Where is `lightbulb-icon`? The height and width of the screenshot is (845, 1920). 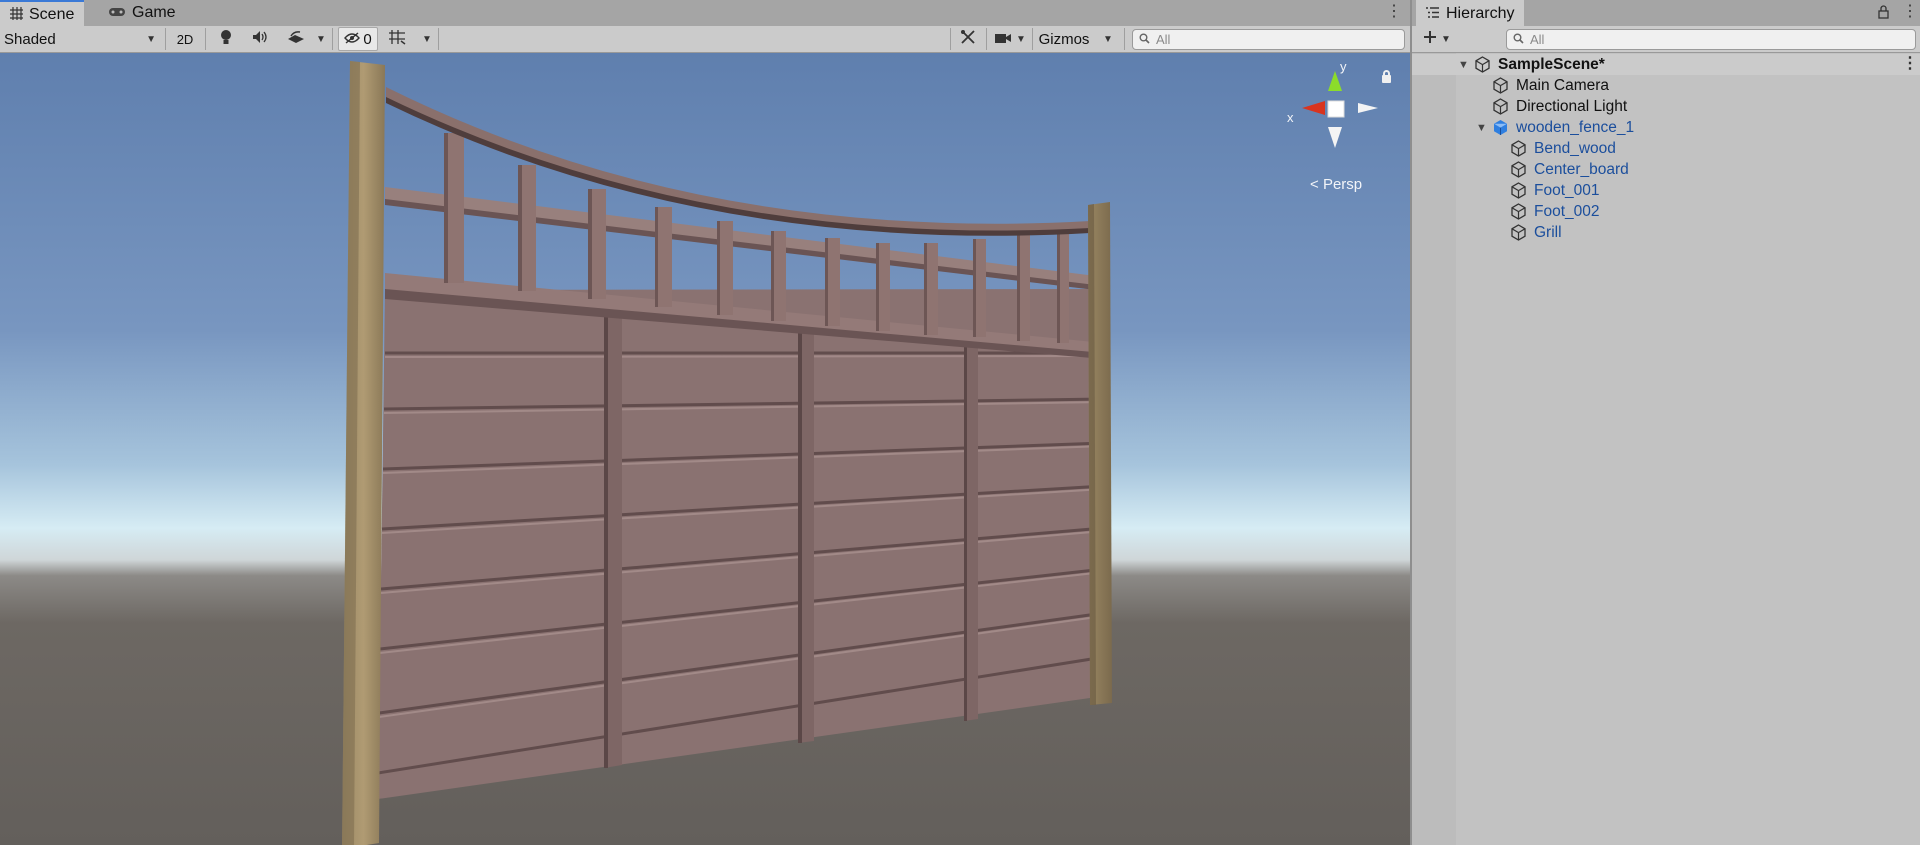
lightbulb-icon is located at coordinates (226, 39).